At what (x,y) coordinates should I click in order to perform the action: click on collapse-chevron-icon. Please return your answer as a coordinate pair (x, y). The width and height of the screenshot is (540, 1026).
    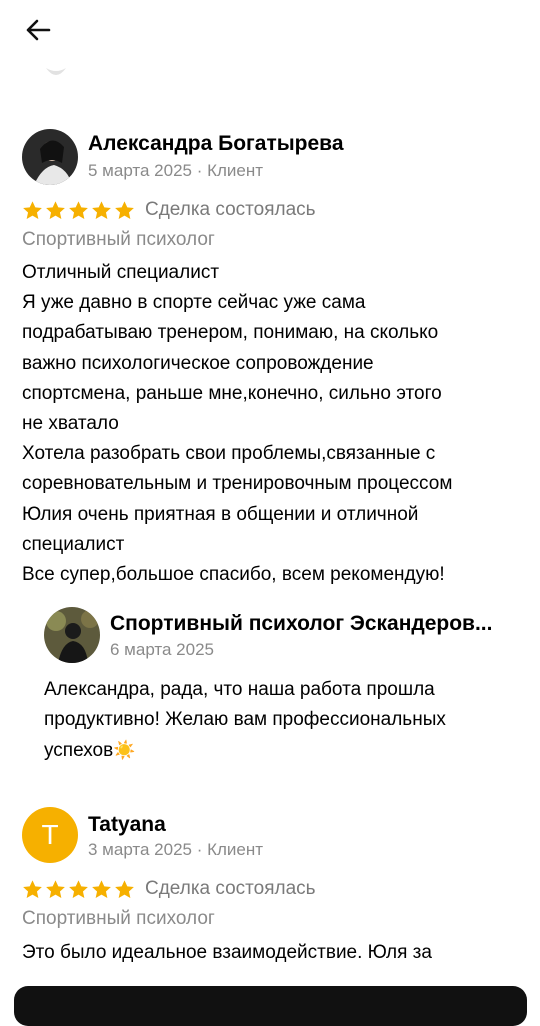
    Looking at the image, I should click on (56, 73).